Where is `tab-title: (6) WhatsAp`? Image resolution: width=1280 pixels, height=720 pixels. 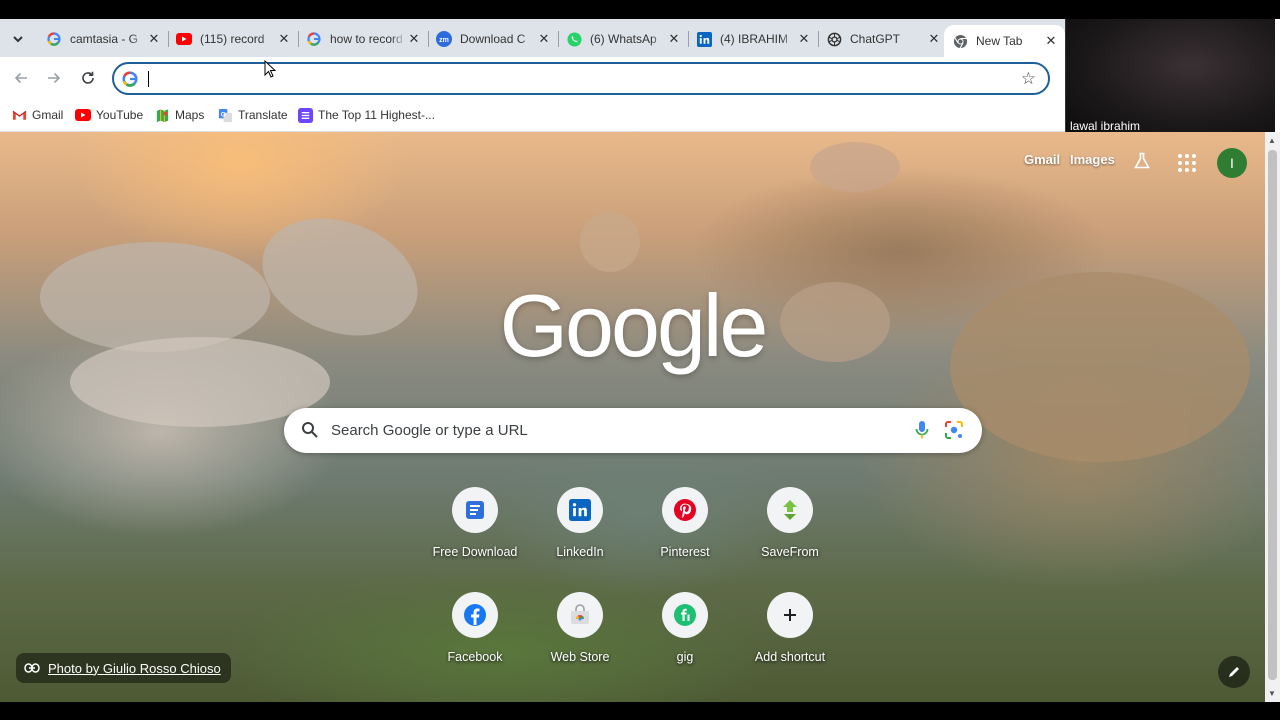 tab-title: (6) WhatsAp is located at coordinates (623, 39).